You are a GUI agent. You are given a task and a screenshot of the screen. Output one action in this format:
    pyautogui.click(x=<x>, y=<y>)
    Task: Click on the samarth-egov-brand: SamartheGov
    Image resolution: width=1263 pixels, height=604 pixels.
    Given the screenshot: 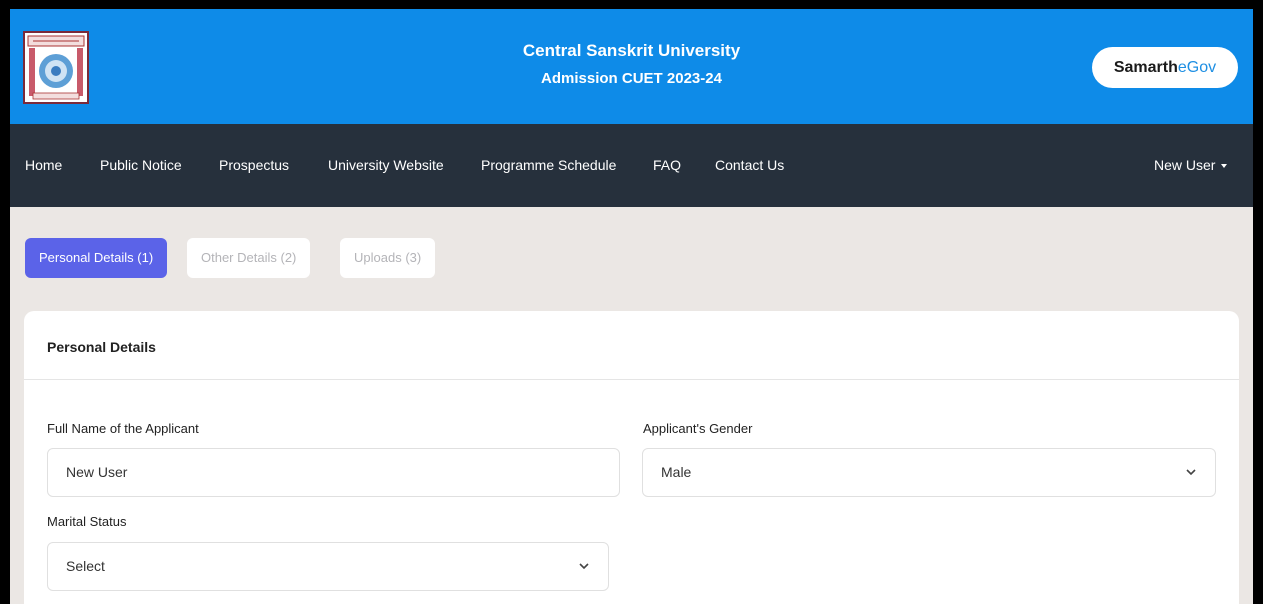 What is the action you would take?
    pyautogui.click(x=1165, y=67)
    